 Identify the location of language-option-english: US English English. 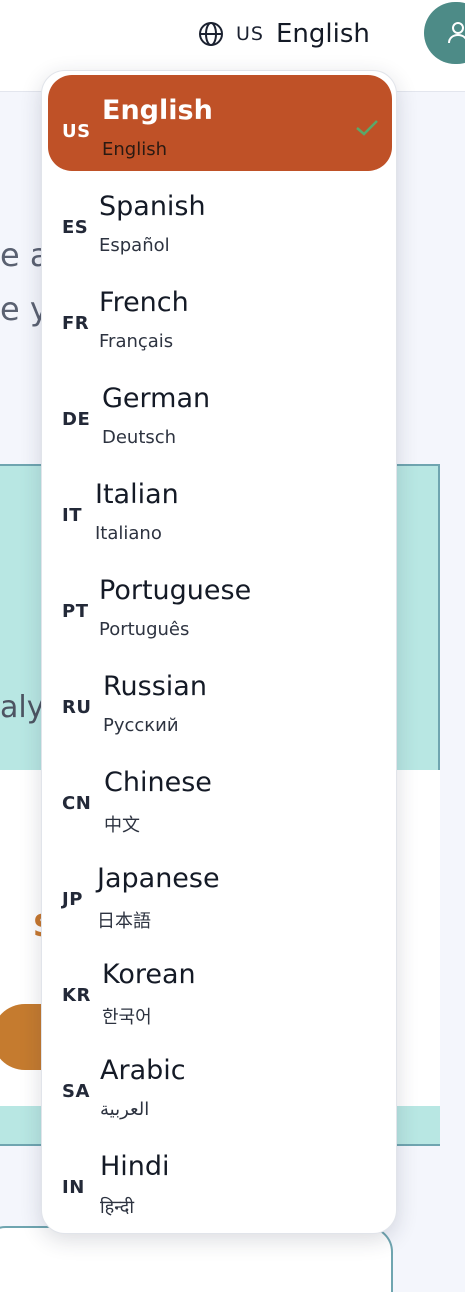
(220, 123).